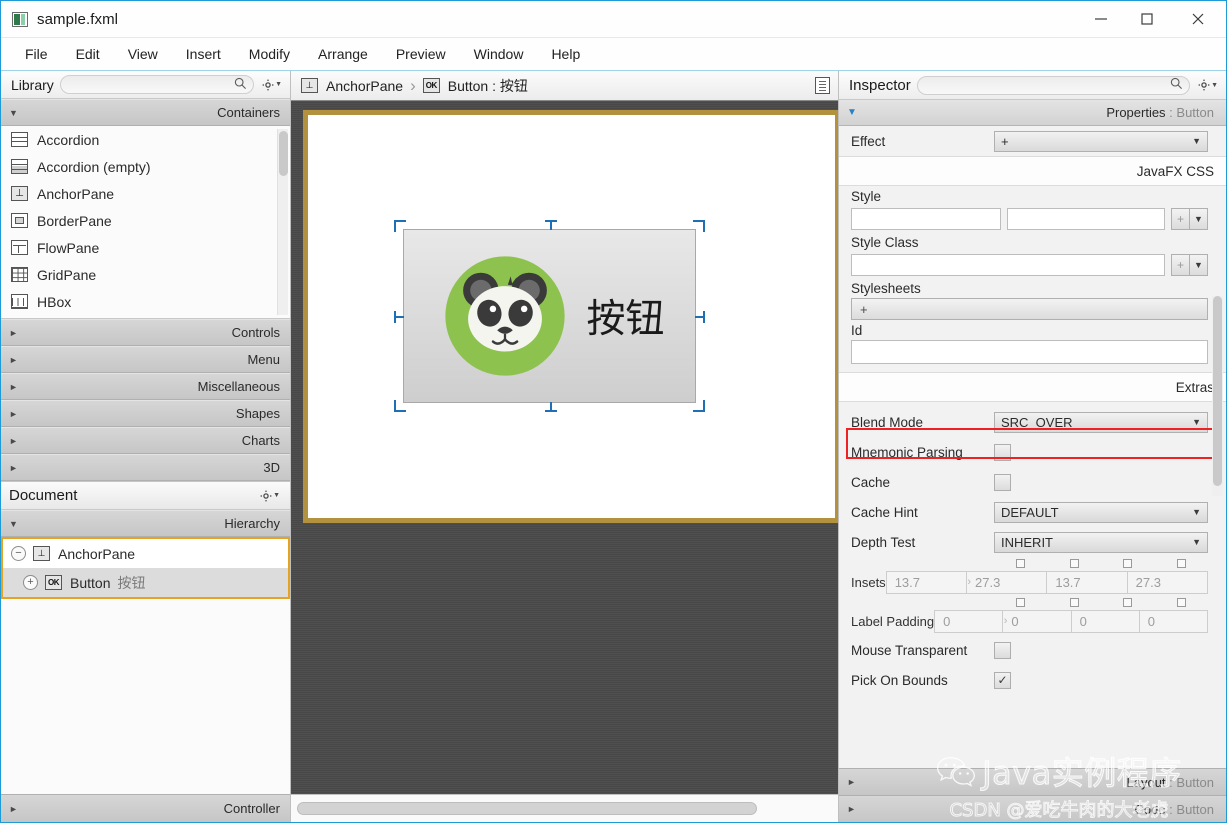  What do you see at coordinates (145, 247) in the screenshot?
I see `library-item-flowpane: FlowPane` at bounding box center [145, 247].